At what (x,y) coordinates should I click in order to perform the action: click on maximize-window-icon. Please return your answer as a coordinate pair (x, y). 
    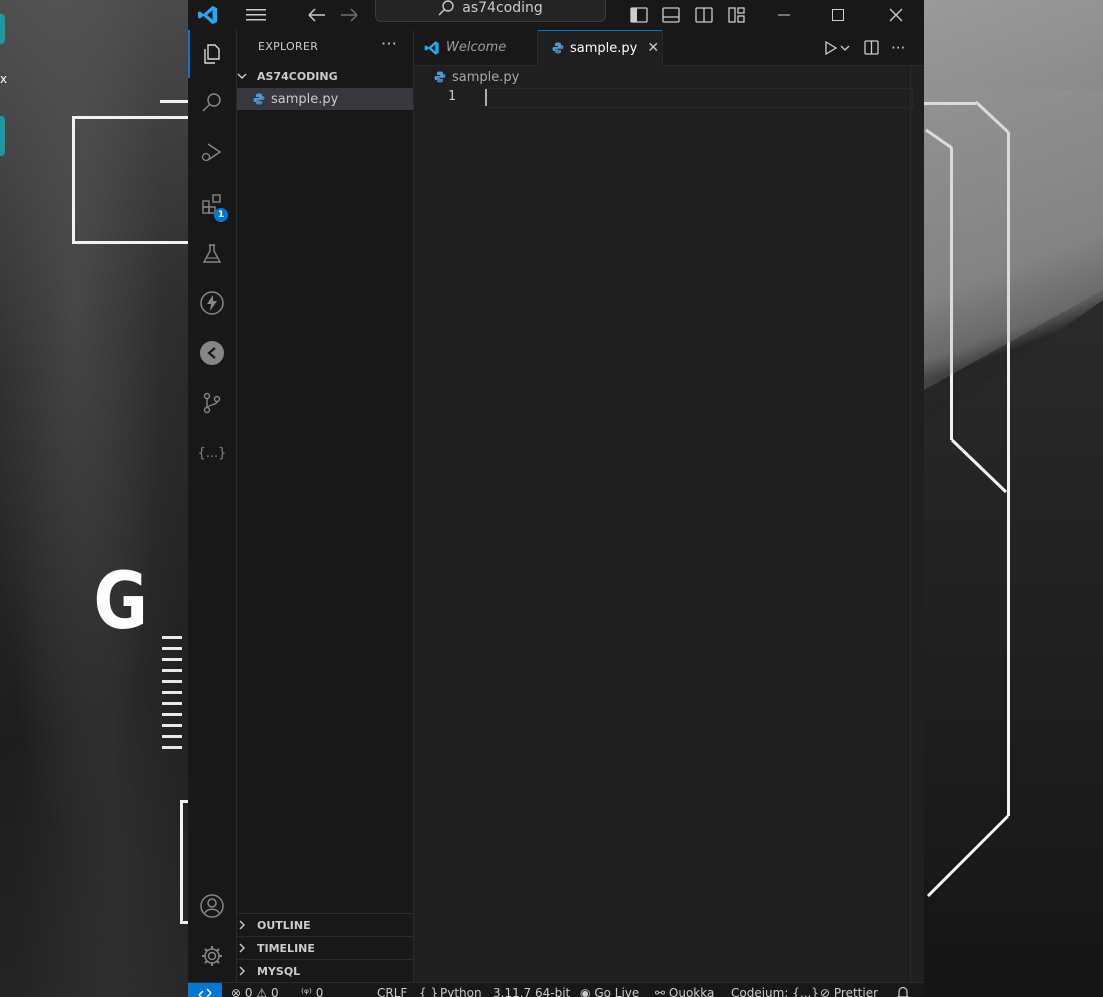
    Looking at the image, I should click on (838, 15).